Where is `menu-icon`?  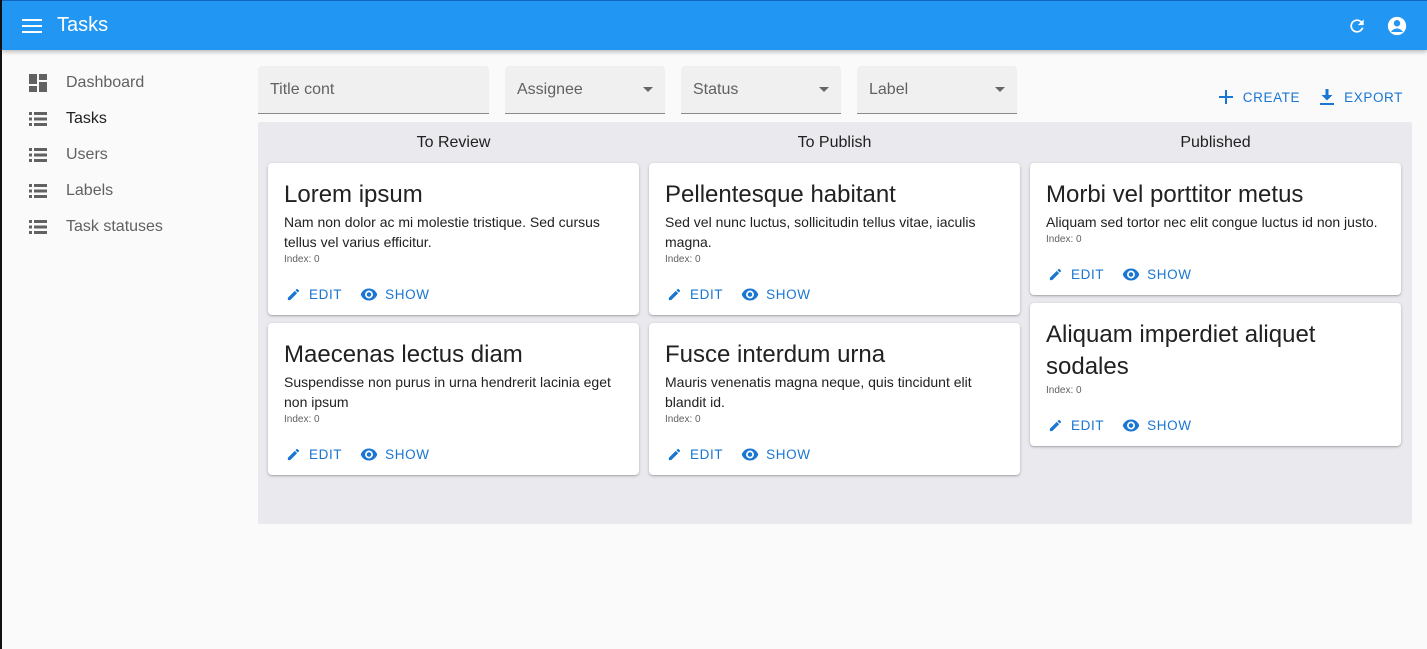 menu-icon is located at coordinates (32, 26).